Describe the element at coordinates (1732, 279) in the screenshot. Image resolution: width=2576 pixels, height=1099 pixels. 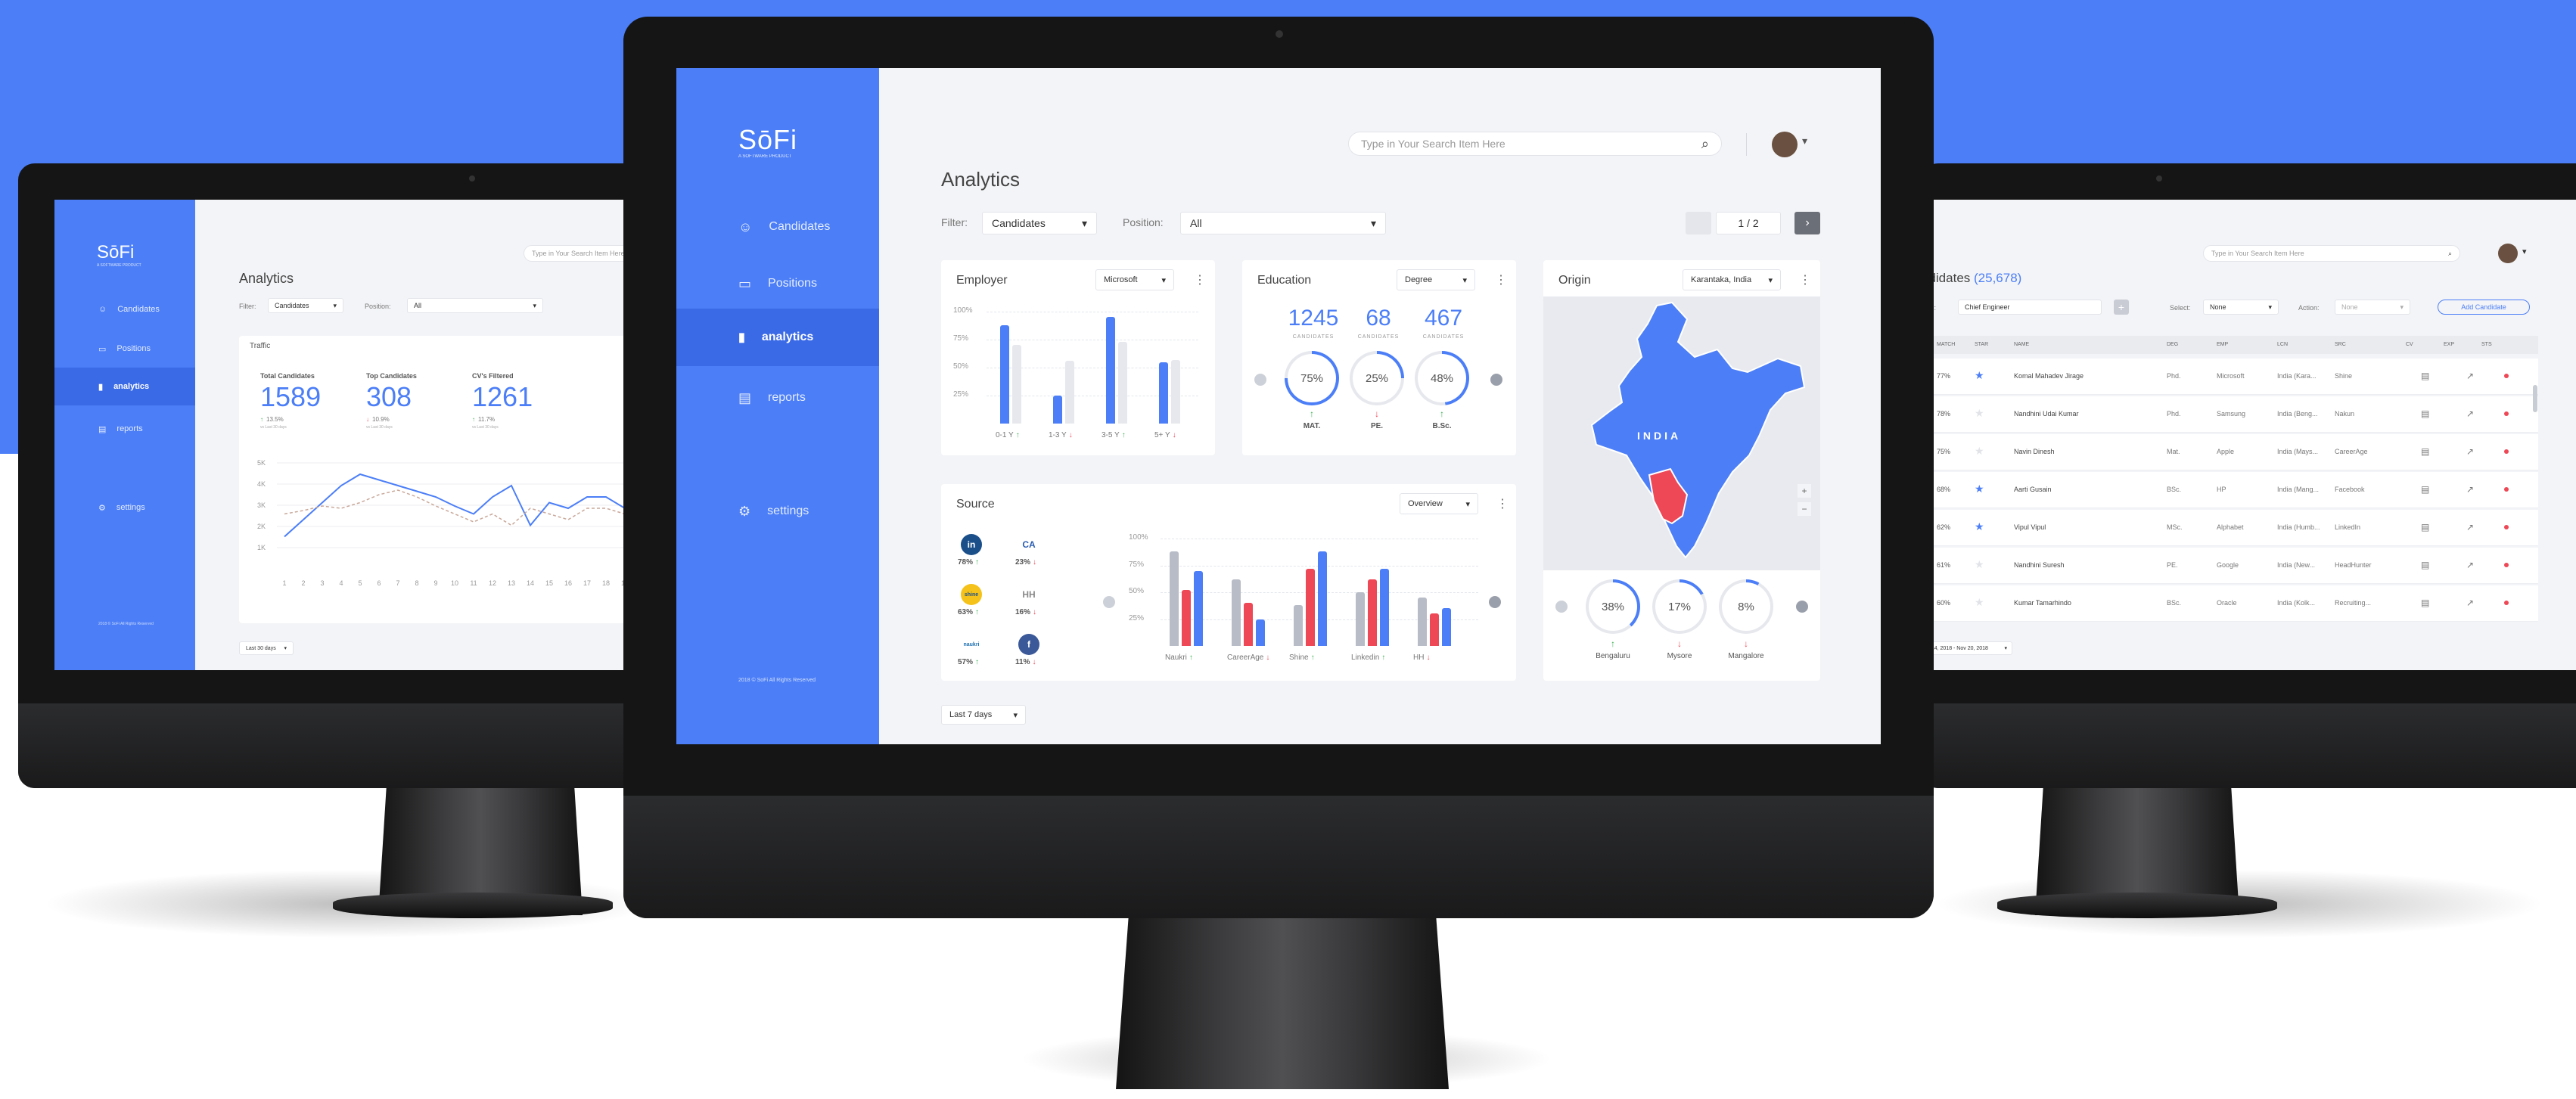
I see `origin-select: Karantaka, India ▾` at that location.